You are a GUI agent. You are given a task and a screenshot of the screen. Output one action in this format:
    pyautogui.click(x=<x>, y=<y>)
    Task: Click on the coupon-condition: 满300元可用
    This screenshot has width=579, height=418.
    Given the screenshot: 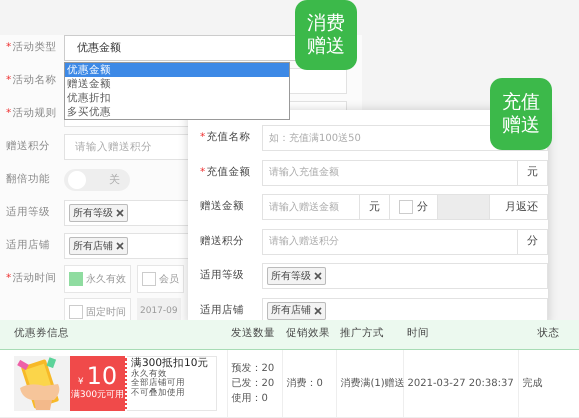 What is the action you would take?
    pyautogui.click(x=97, y=395)
    